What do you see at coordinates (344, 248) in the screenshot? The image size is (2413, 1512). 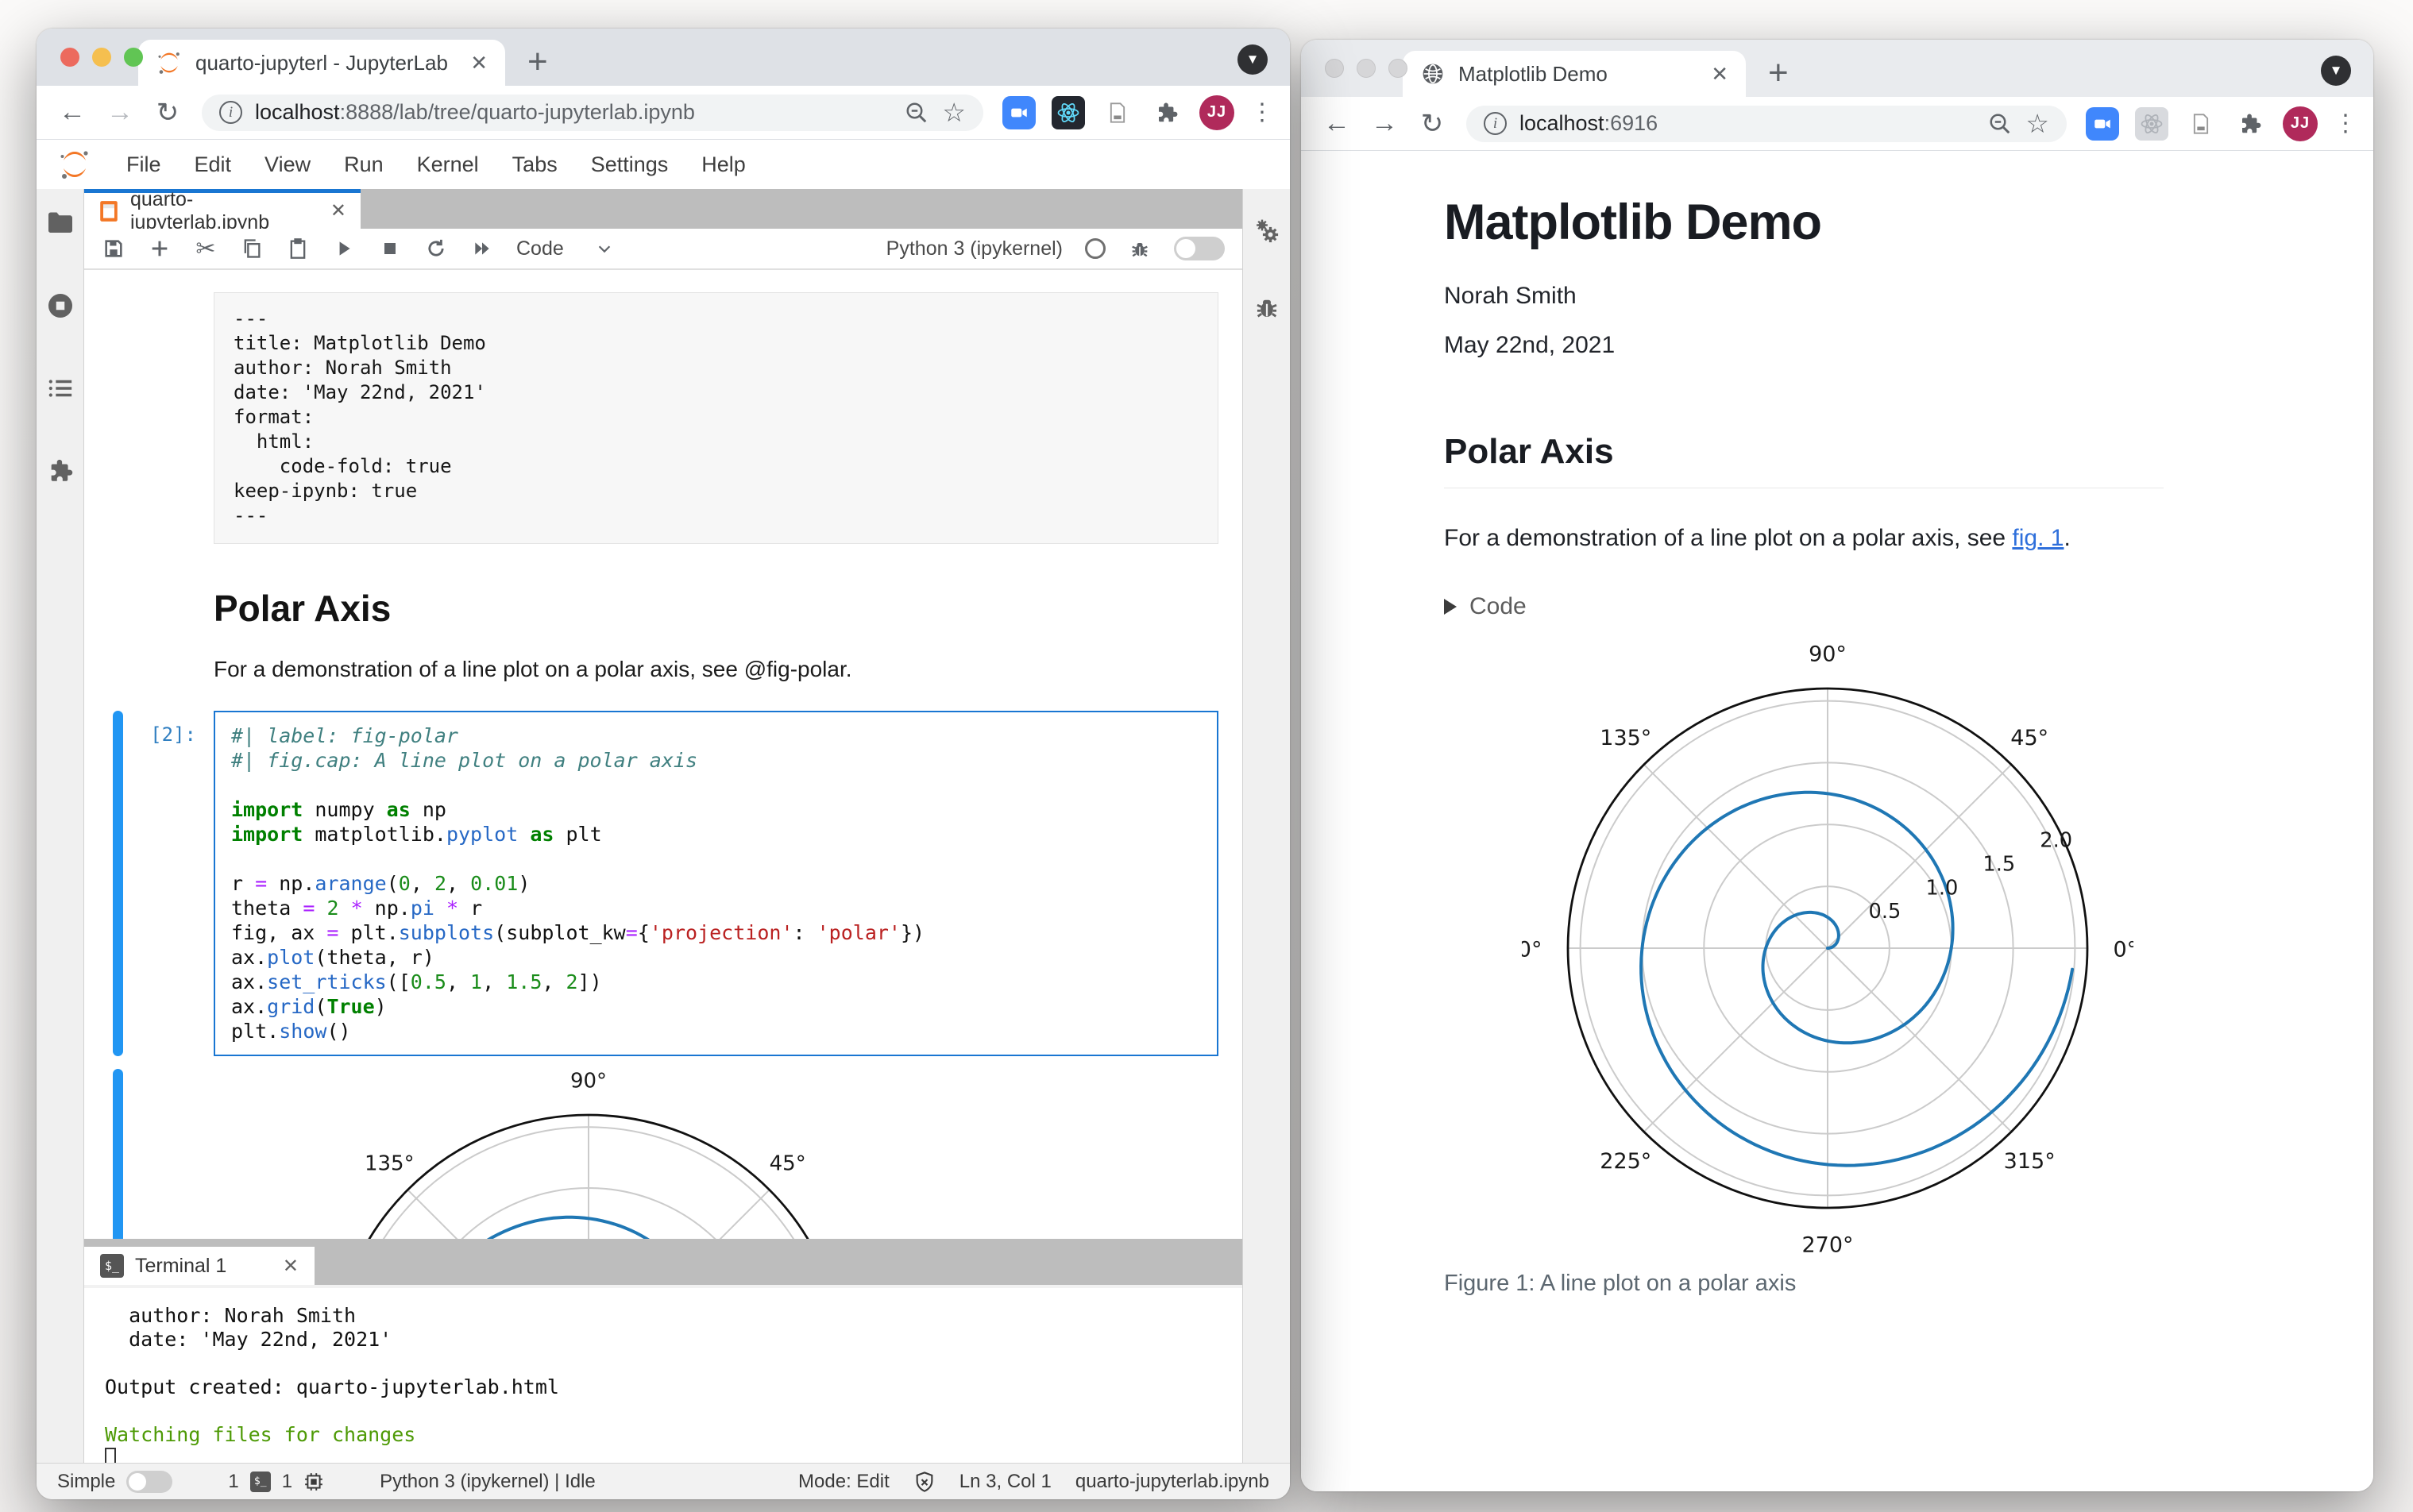 I see `run-cell-icon` at bounding box center [344, 248].